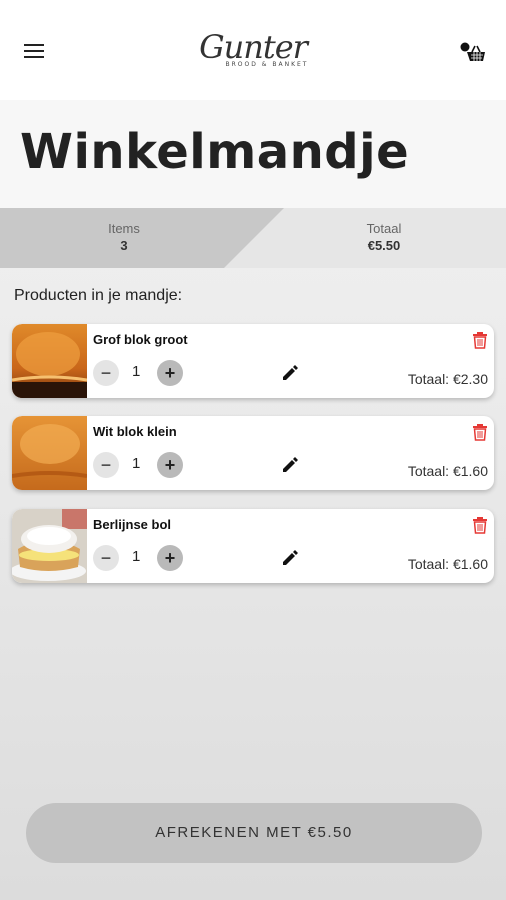 The height and width of the screenshot is (900, 506). Describe the element at coordinates (98, 295) in the screenshot. I see `section-label: Producten in je mandje:` at that location.